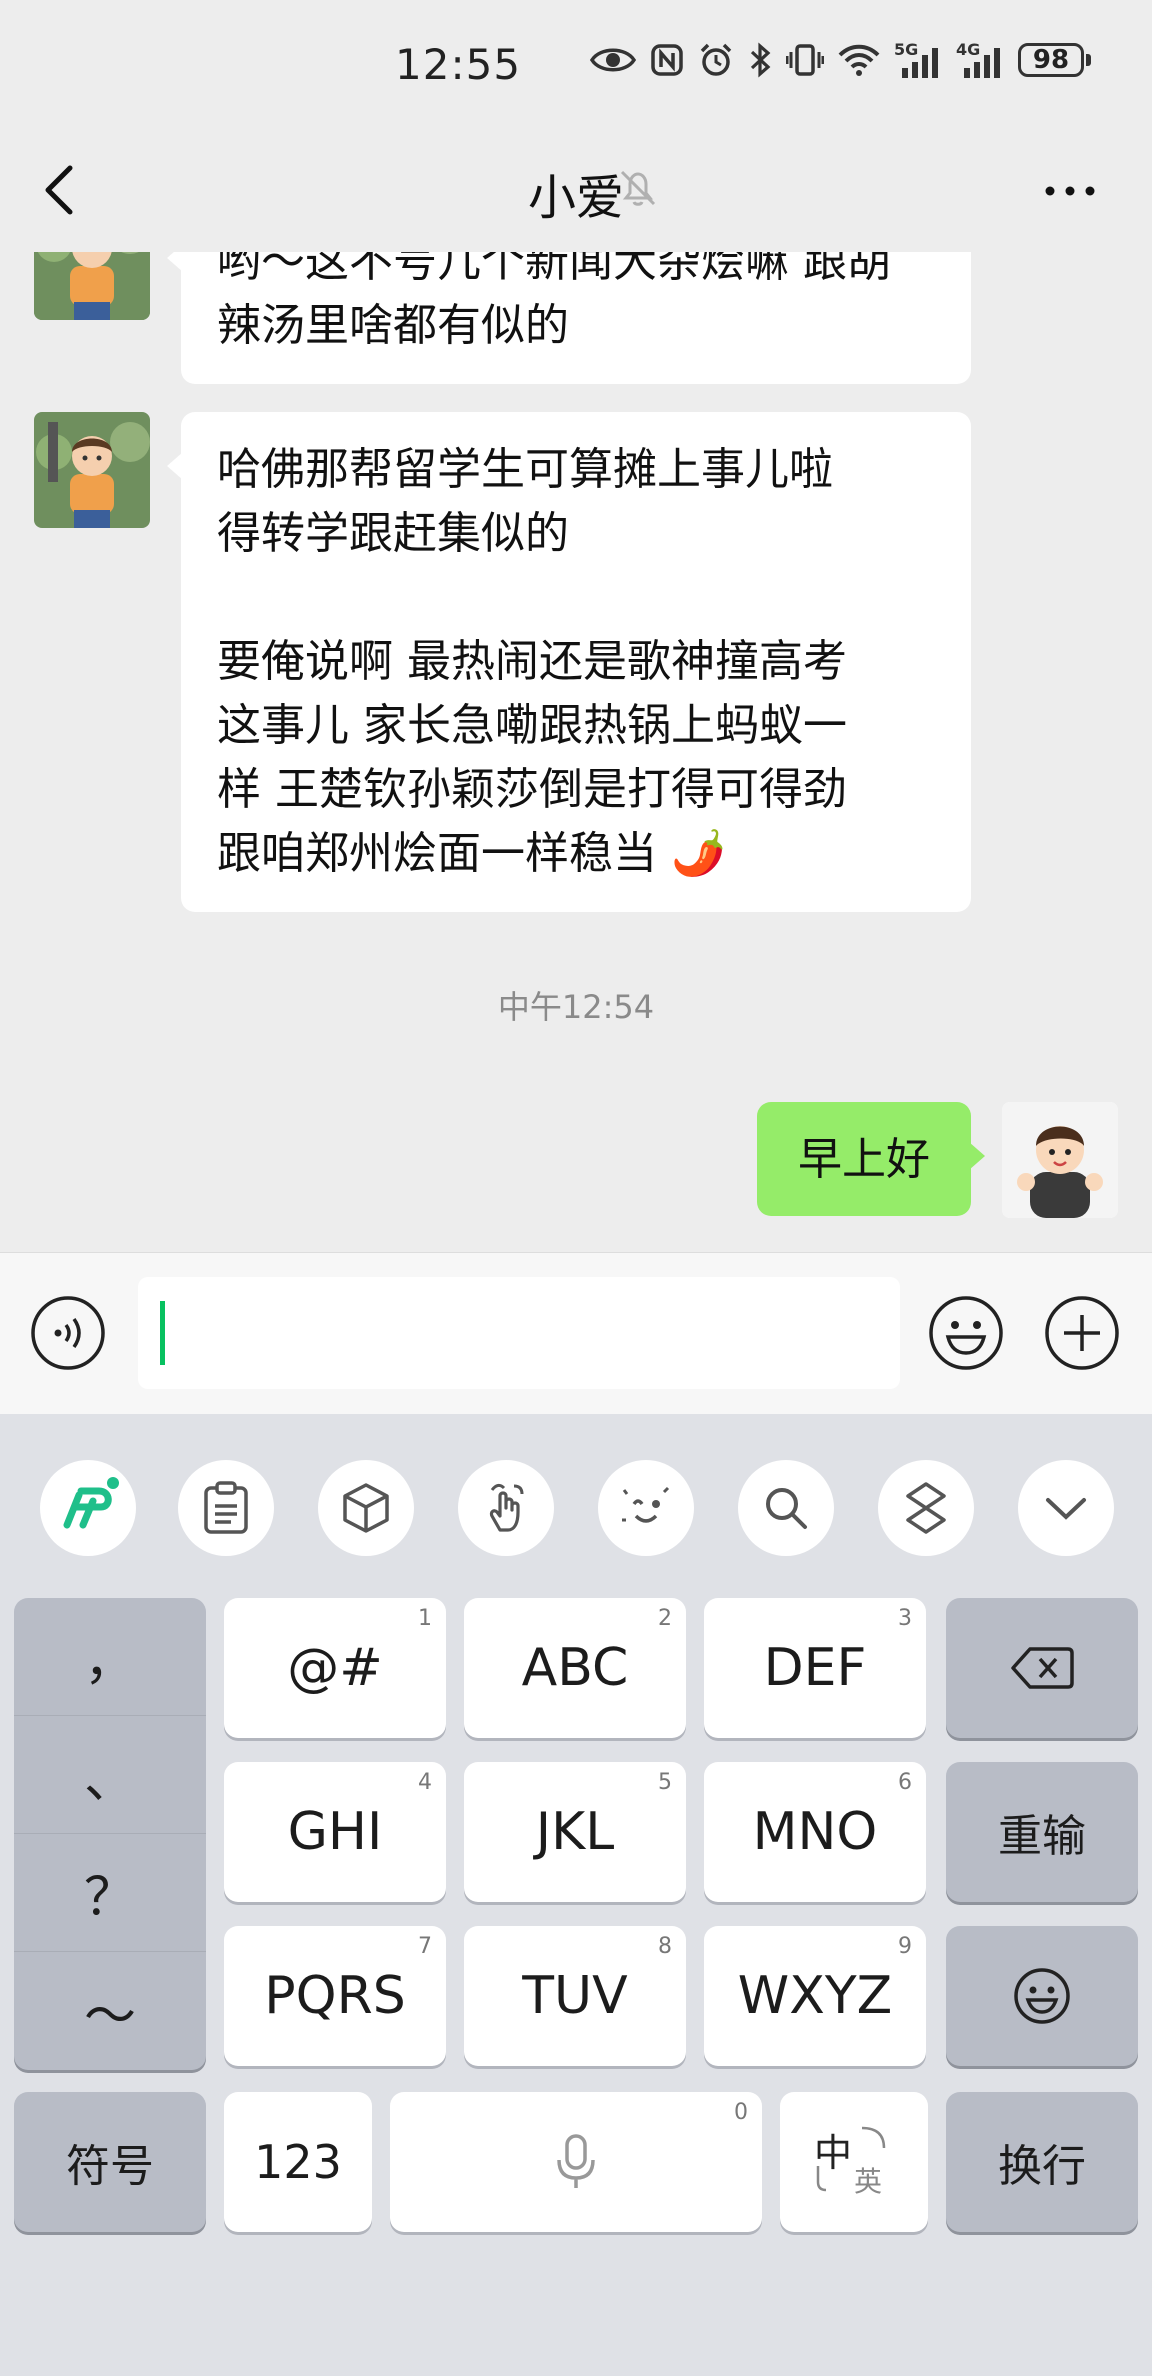 The height and width of the screenshot is (2376, 1152). I want to click on key-3-def: 3 DEF, so click(815, 1668).